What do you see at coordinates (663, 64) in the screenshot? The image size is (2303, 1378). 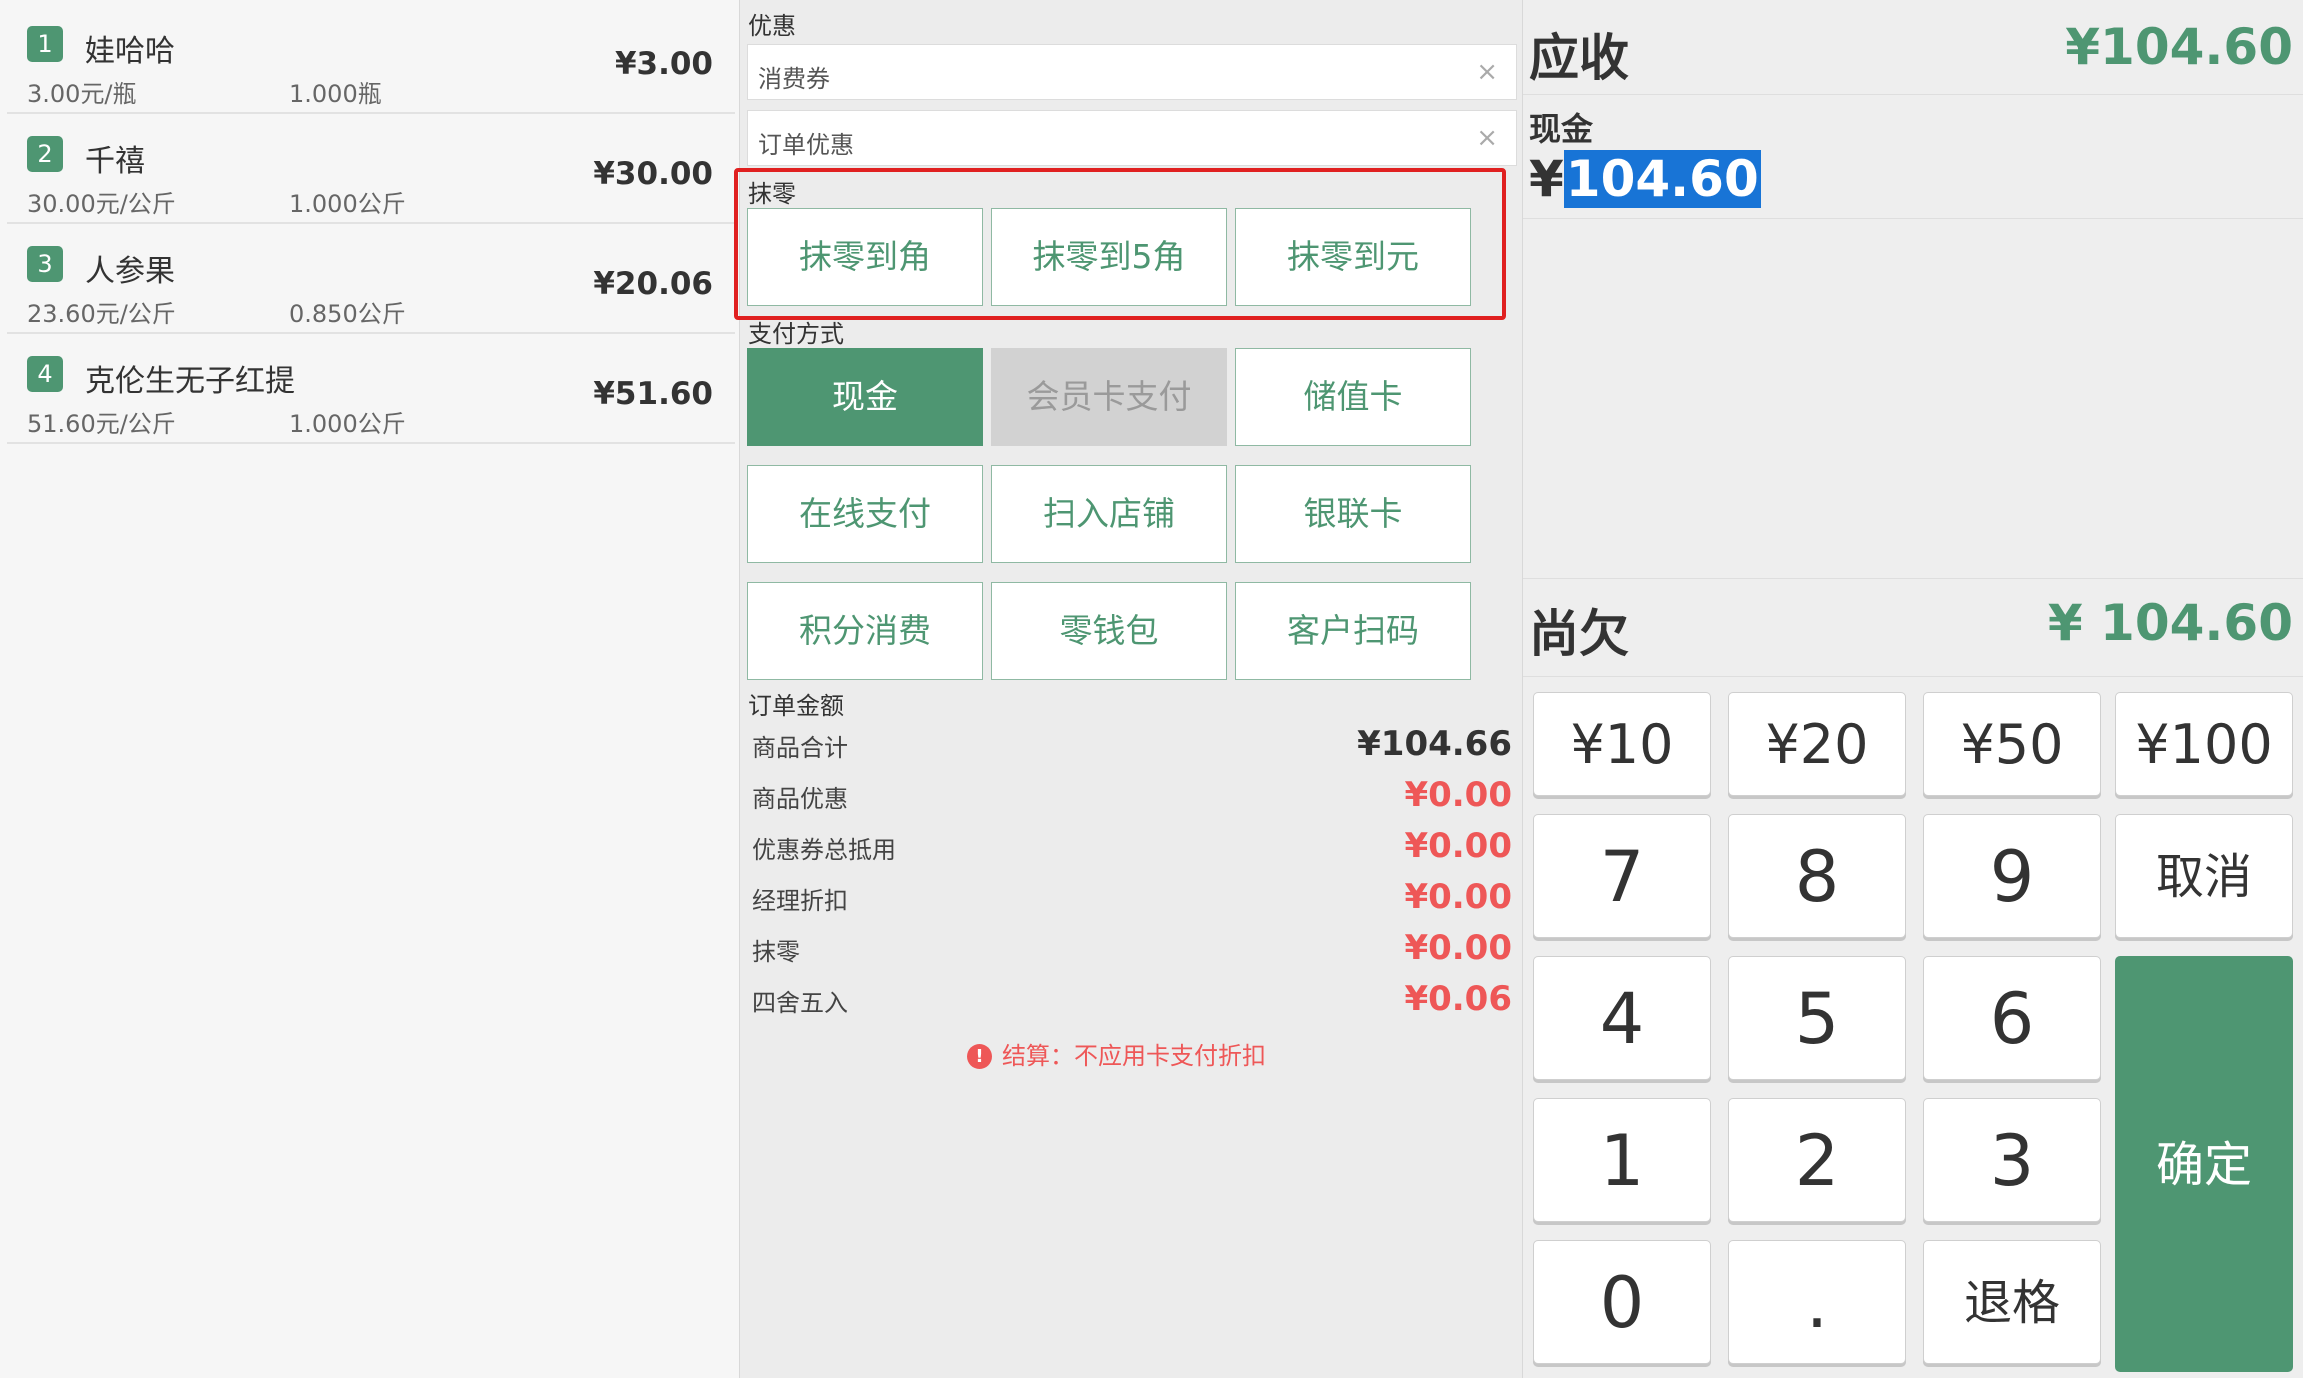 I see `item-subtotal: ¥3.00` at bounding box center [663, 64].